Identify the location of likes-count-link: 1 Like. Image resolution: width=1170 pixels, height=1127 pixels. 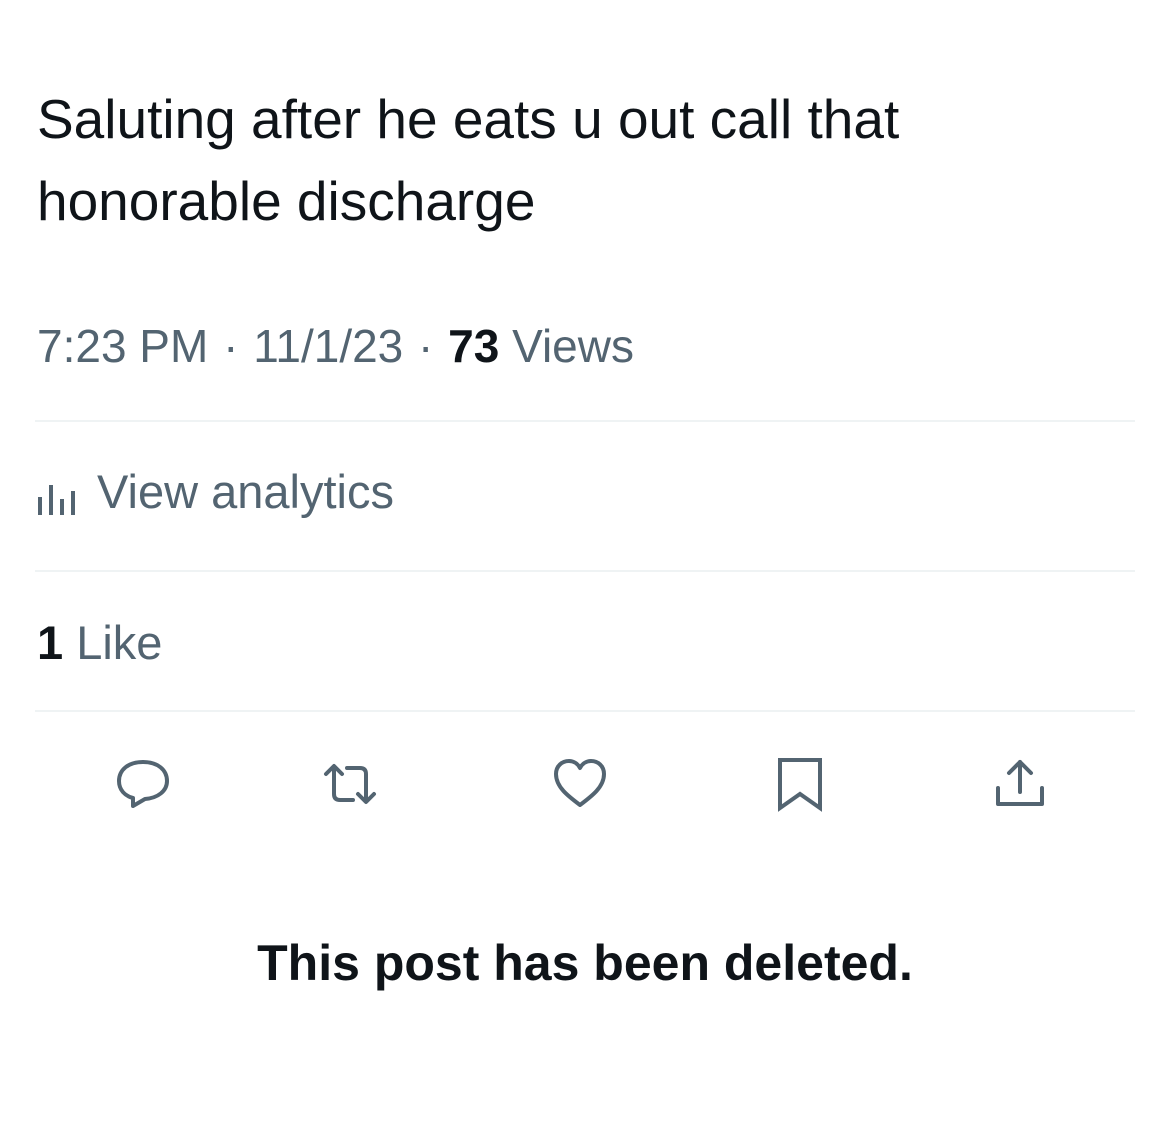
(99, 643).